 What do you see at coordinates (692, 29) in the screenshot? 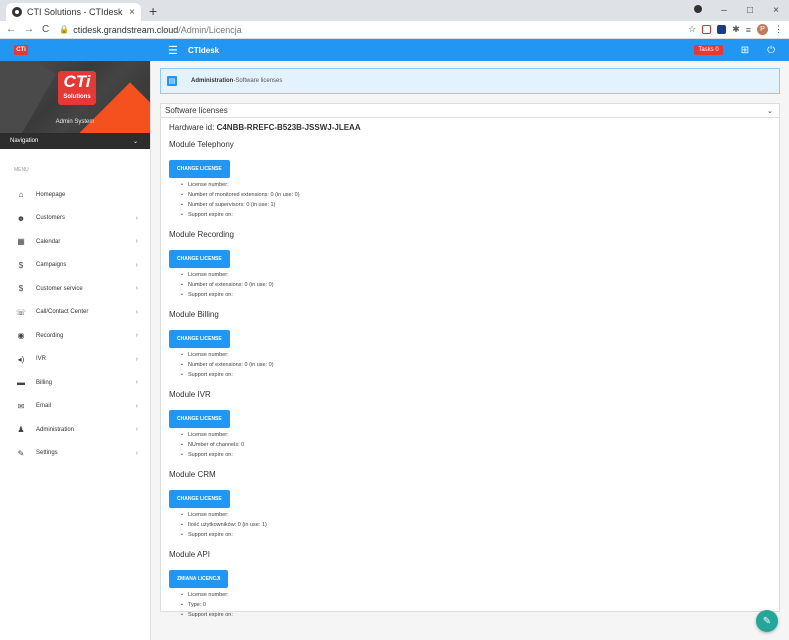
I see `star-icon: ☆` at bounding box center [692, 29].